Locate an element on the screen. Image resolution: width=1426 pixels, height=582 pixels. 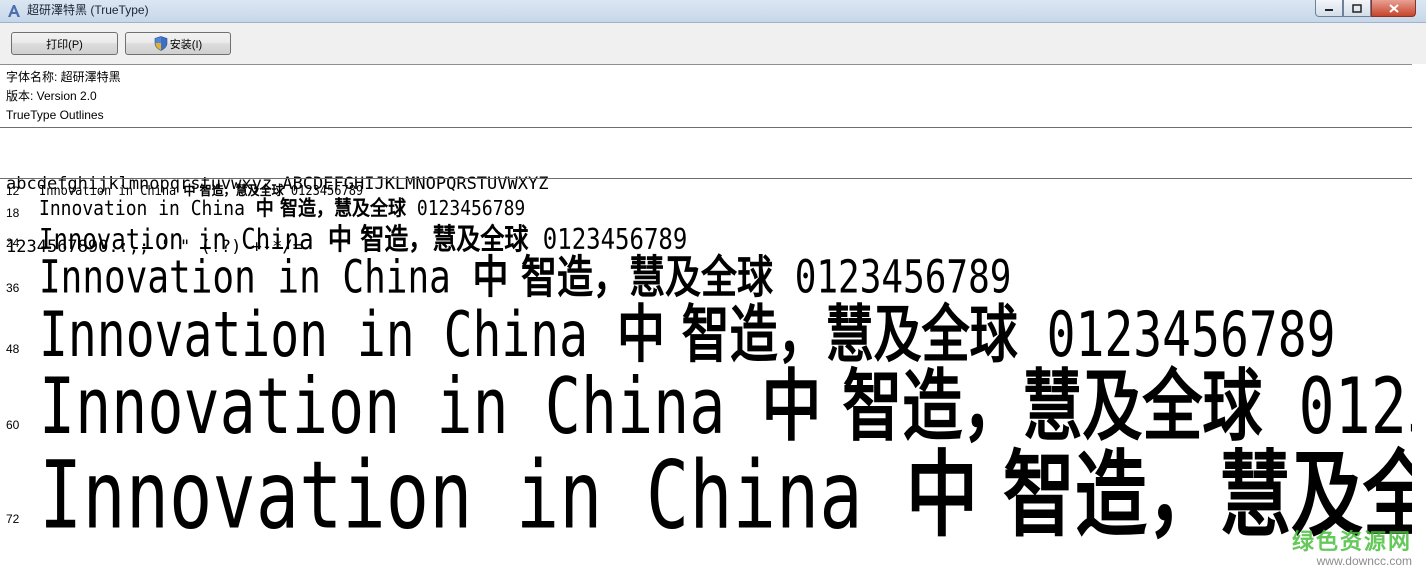
size-label: 48 is located at coordinates (13, 349).